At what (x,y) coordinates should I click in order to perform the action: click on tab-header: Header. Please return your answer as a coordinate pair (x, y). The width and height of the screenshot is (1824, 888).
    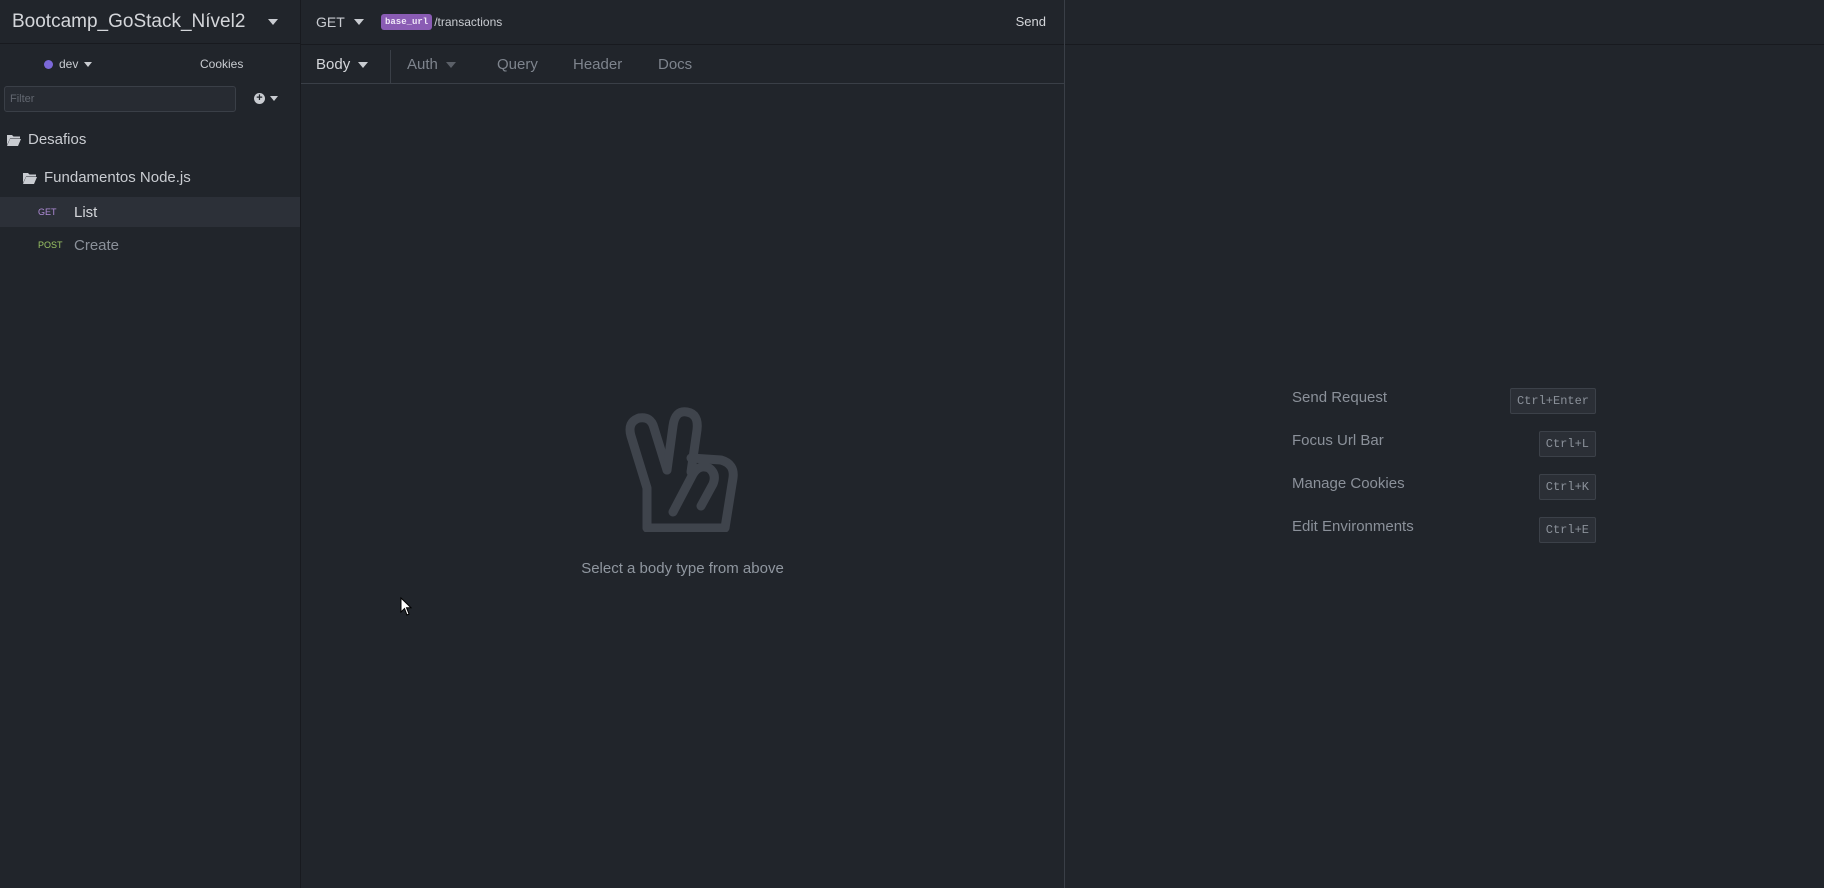
    Looking at the image, I should click on (597, 64).